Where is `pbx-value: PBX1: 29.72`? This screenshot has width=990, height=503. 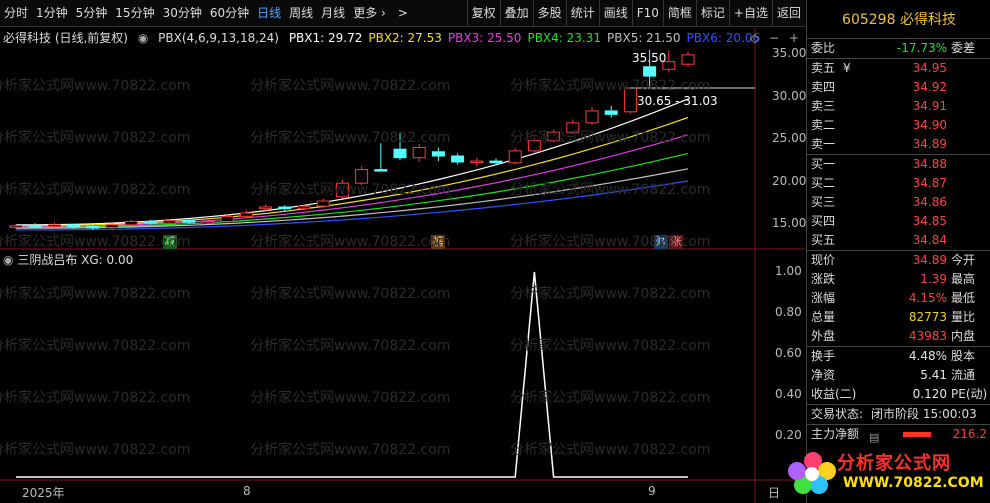 pbx-value: PBX1: 29.72 is located at coordinates (325, 38).